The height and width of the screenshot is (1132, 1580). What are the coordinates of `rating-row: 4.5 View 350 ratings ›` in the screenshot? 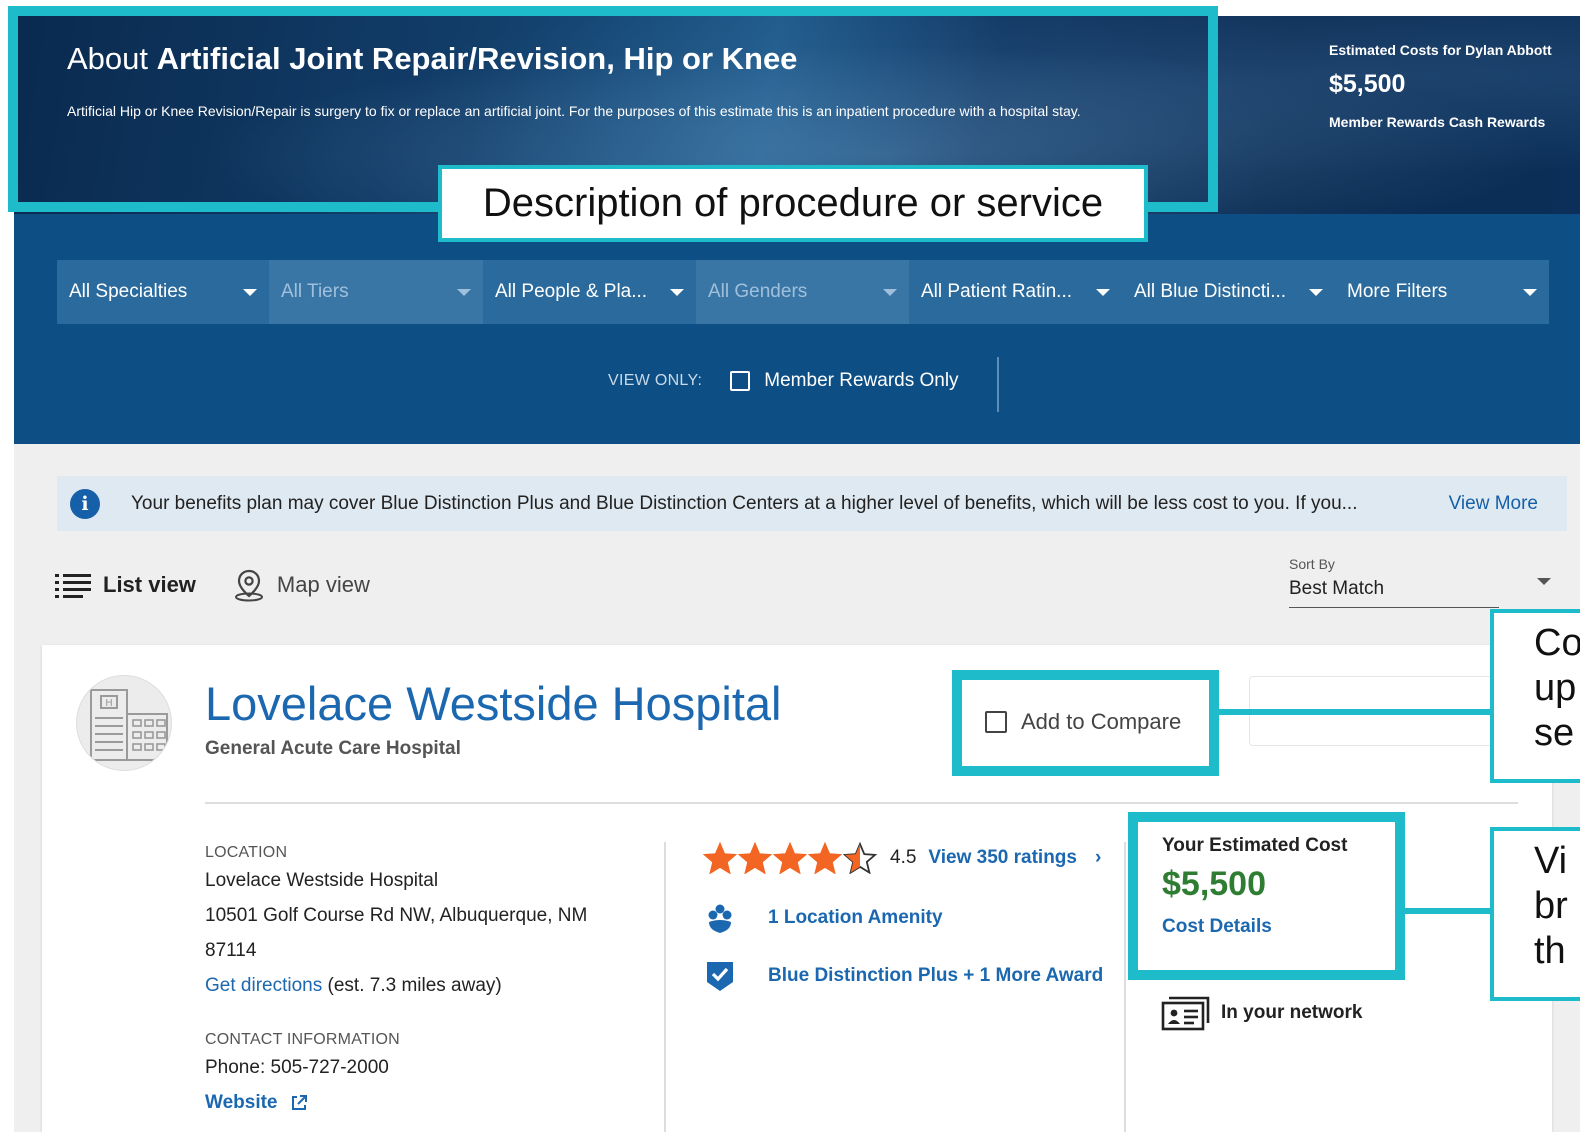 It's located at (902, 858).